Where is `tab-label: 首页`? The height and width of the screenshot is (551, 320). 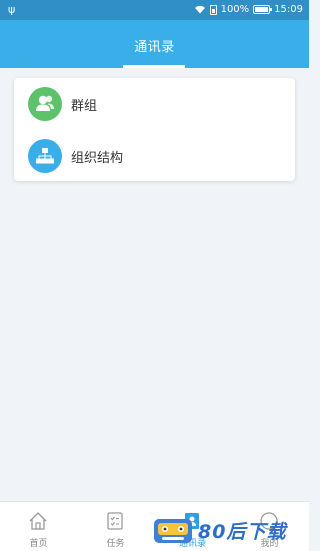 tab-label: 首页 is located at coordinates (38, 544).